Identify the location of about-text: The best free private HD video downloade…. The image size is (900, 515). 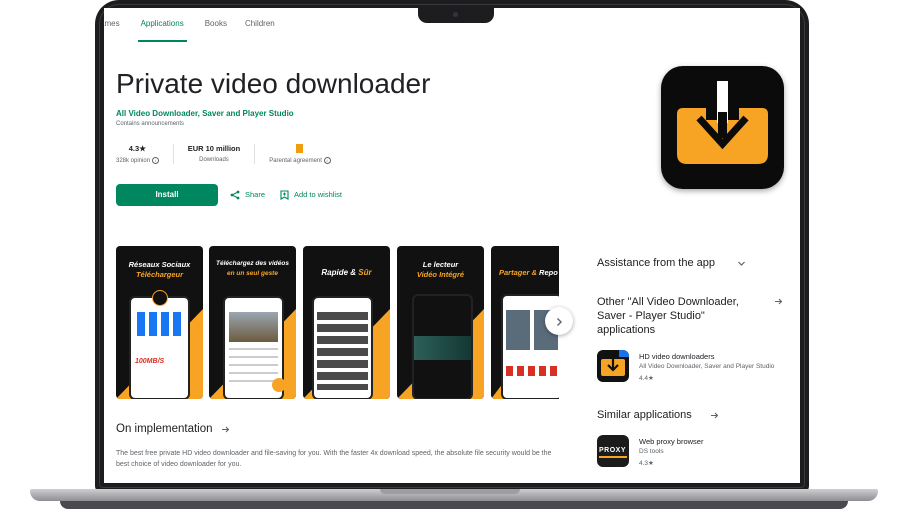
(334, 459).